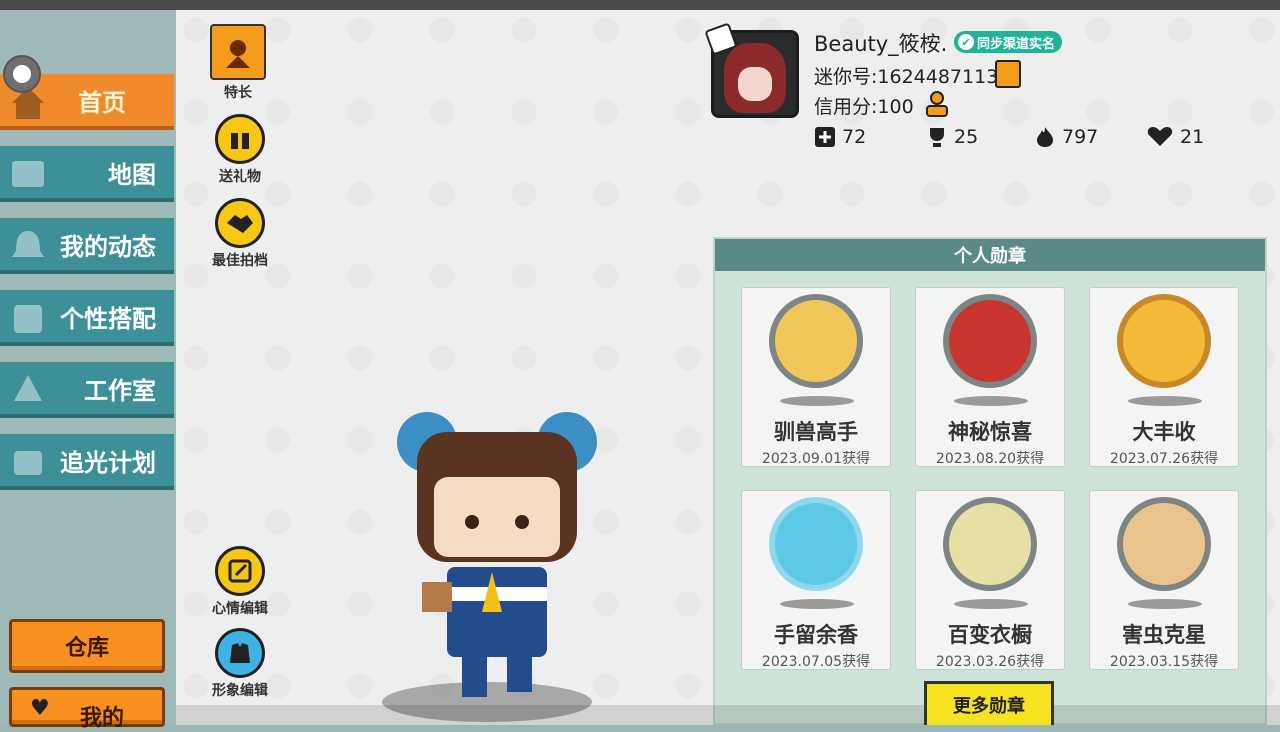 The image size is (1280, 732). What do you see at coordinates (1192, 137) in the screenshot?
I see `stat-value: 21` at bounding box center [1192, 137].